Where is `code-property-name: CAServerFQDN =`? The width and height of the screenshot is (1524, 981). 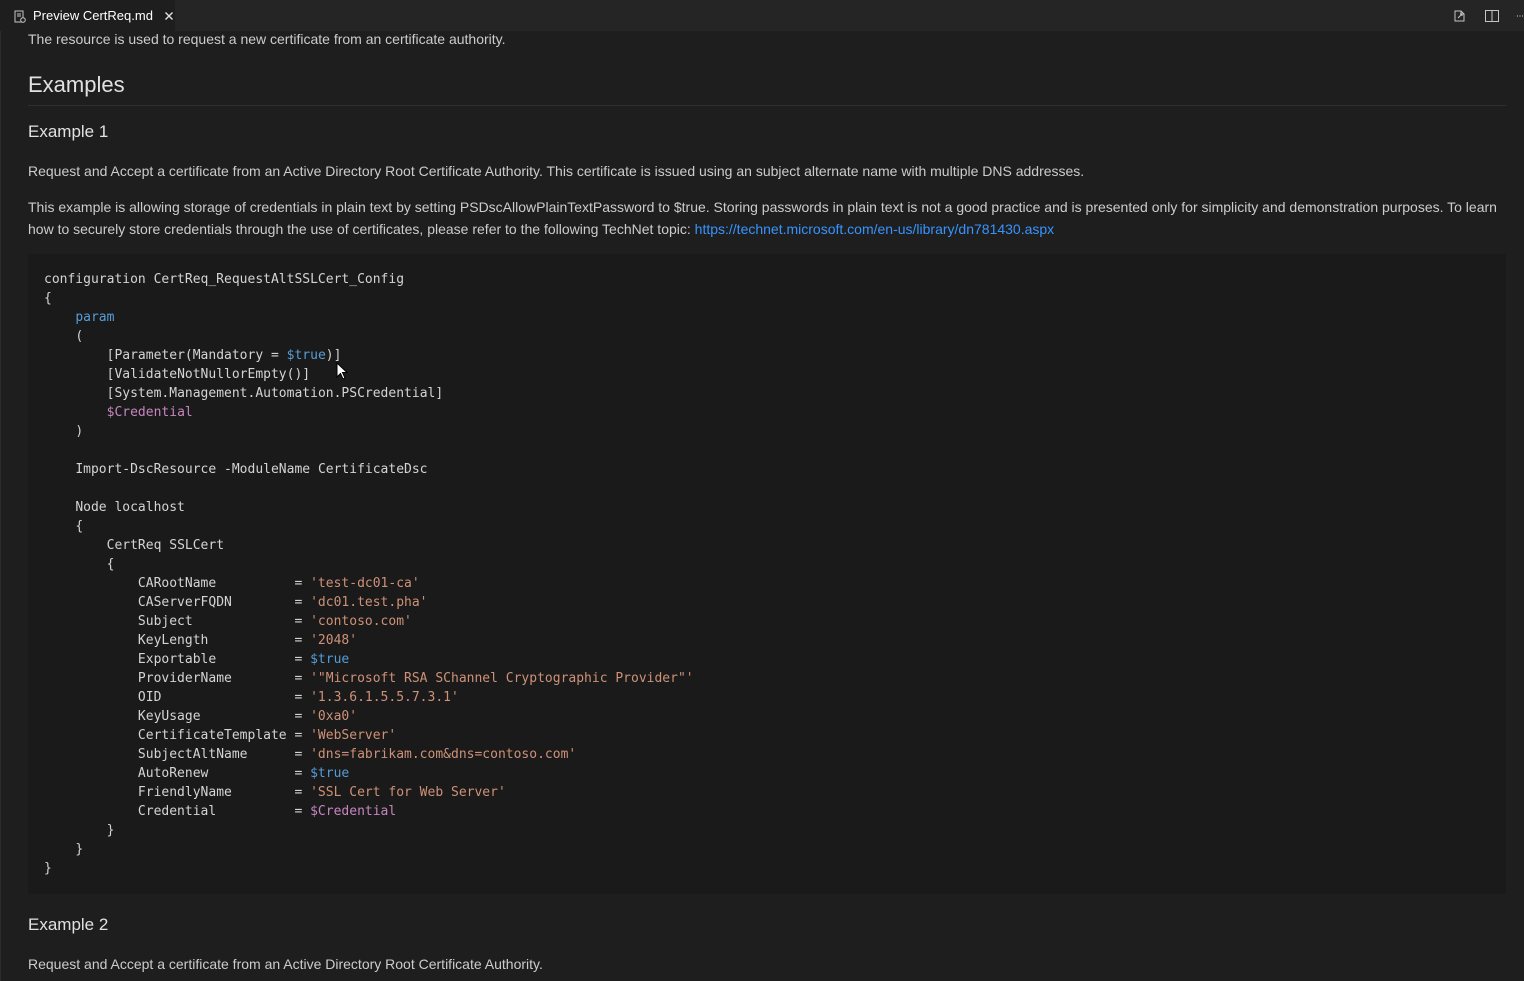
code-property-name: CAServerFQDN = is located at coordinates (224, 602).